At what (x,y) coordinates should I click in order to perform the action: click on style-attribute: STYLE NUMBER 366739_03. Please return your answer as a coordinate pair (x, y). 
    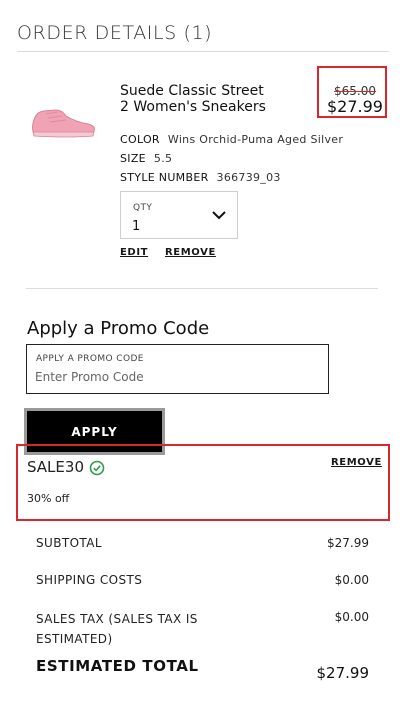
    Looking at the image, I should click on (200, 177).